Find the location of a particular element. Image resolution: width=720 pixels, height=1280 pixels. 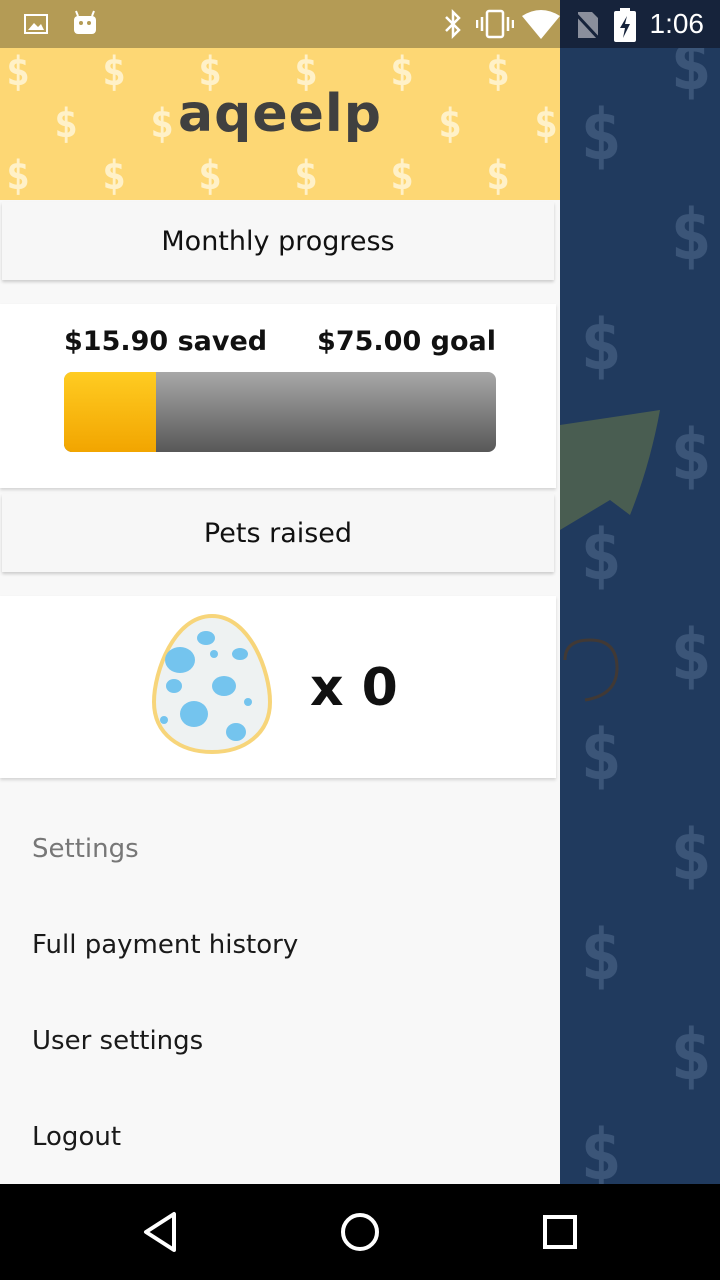

egg-icon is located at coordinates (212, 684).